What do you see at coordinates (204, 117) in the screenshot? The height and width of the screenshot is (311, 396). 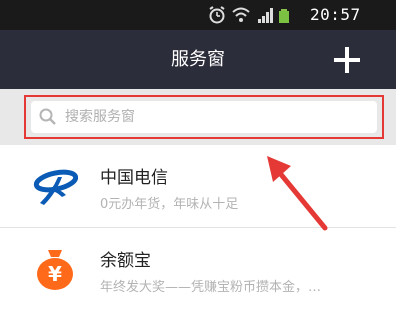 I see `highlight-box` at bounding box center [204, 117].